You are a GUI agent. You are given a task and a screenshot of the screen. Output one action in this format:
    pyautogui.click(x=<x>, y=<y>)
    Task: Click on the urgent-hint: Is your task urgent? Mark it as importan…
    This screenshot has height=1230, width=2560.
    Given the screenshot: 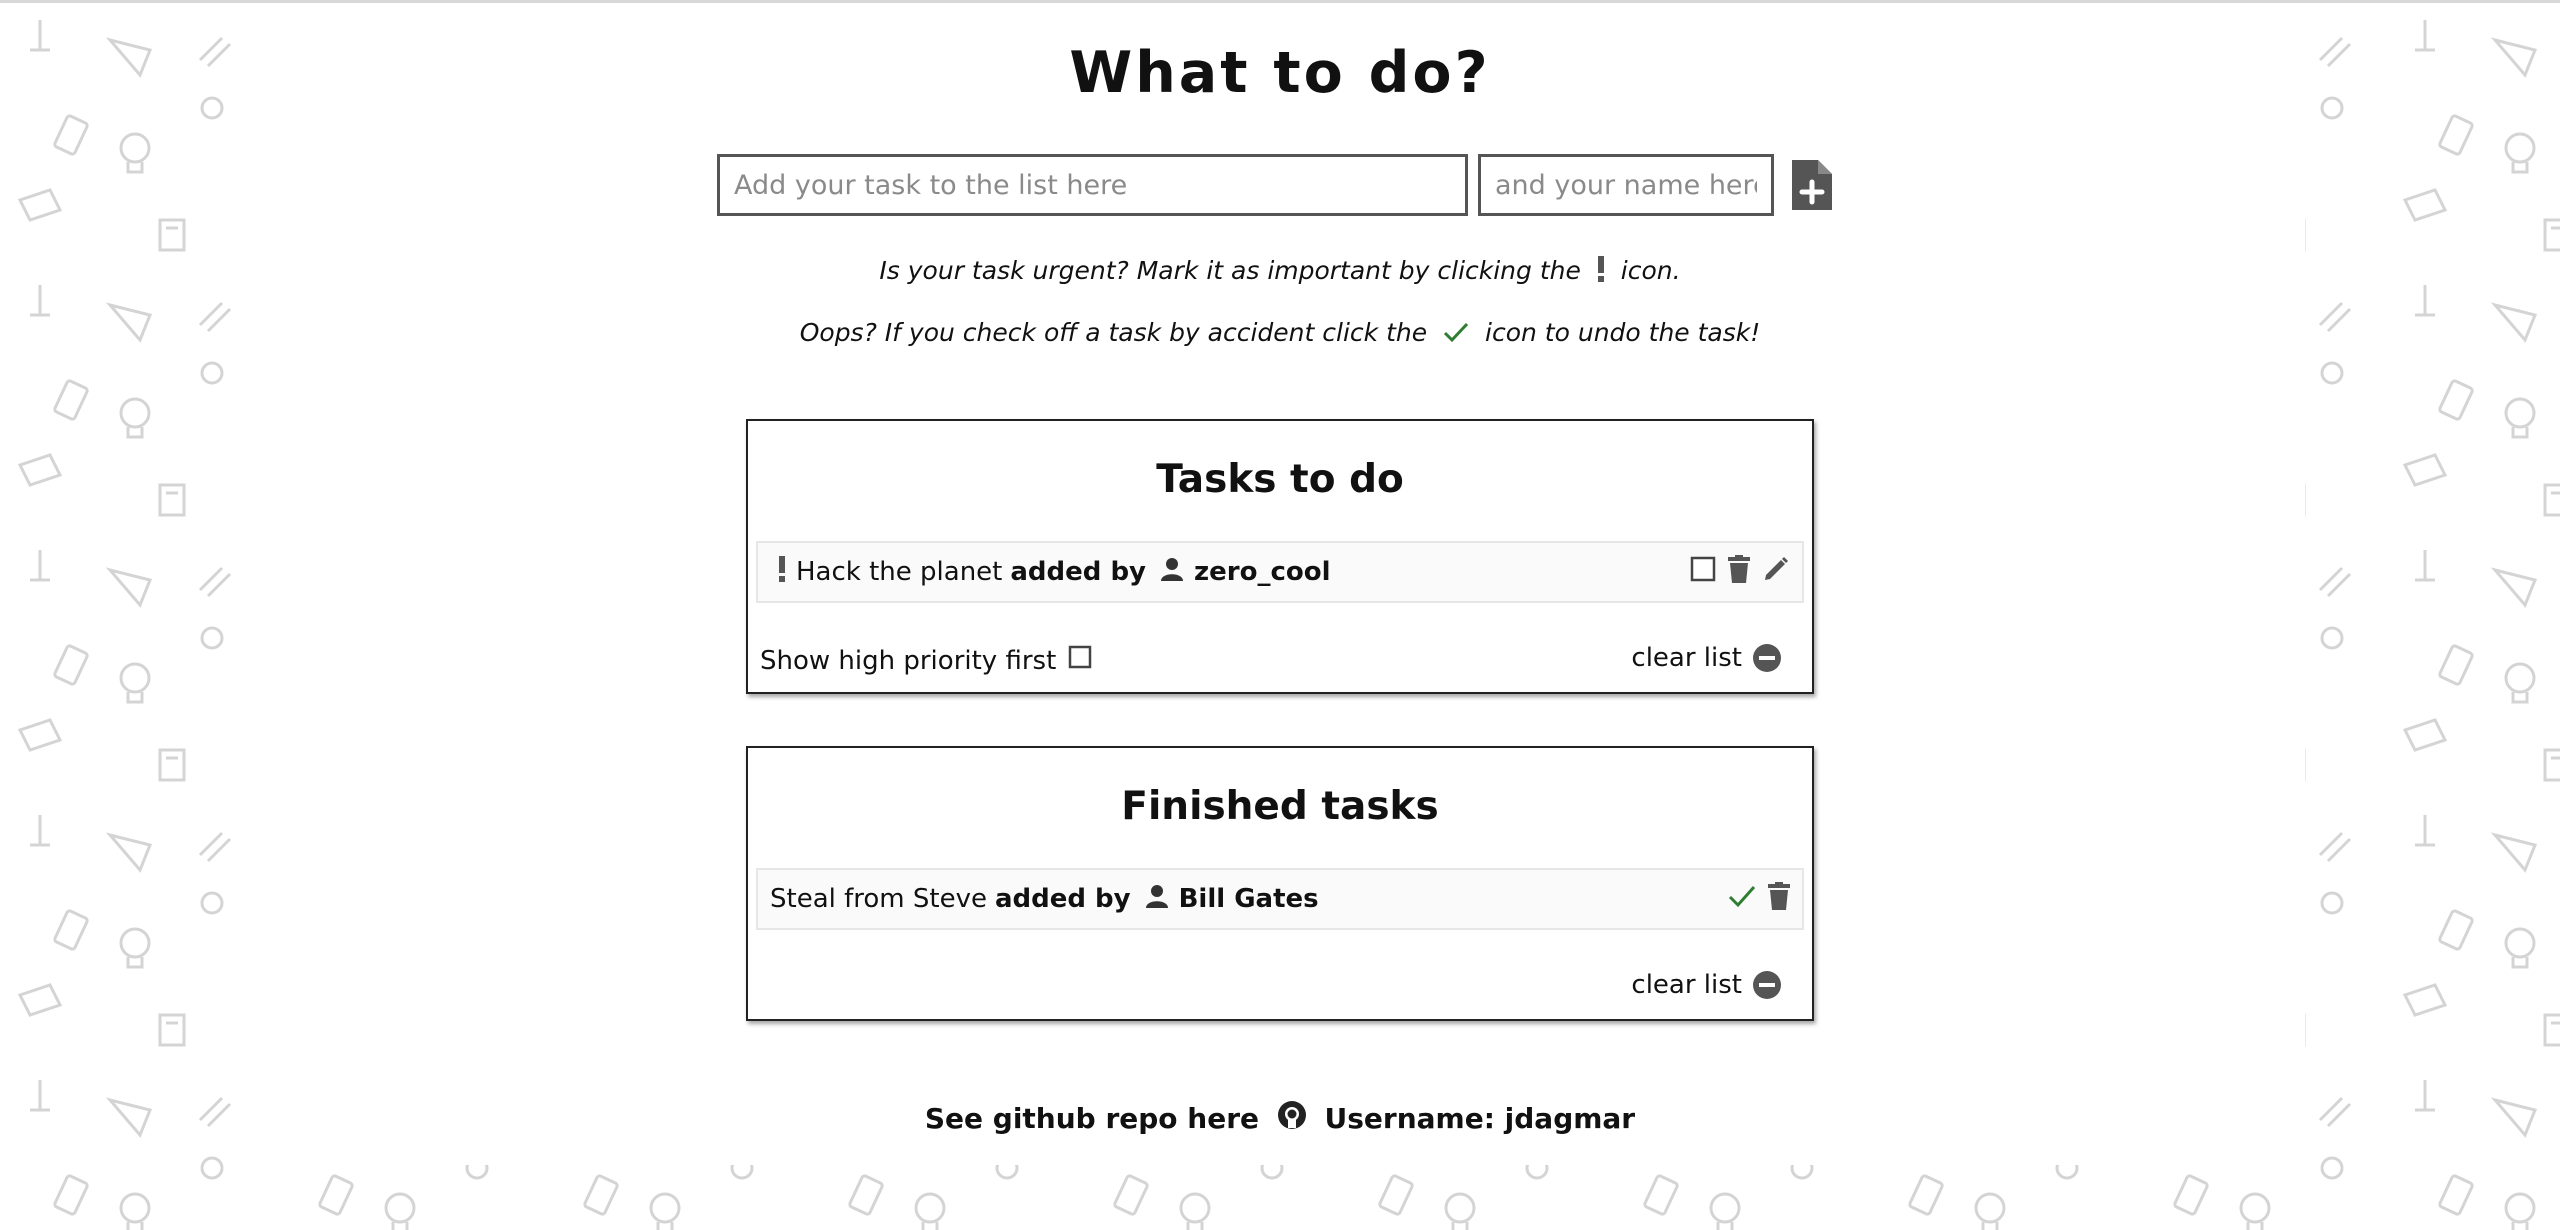 What is the action you would take?
    pyautogui.click(x=1280, y=272)
    